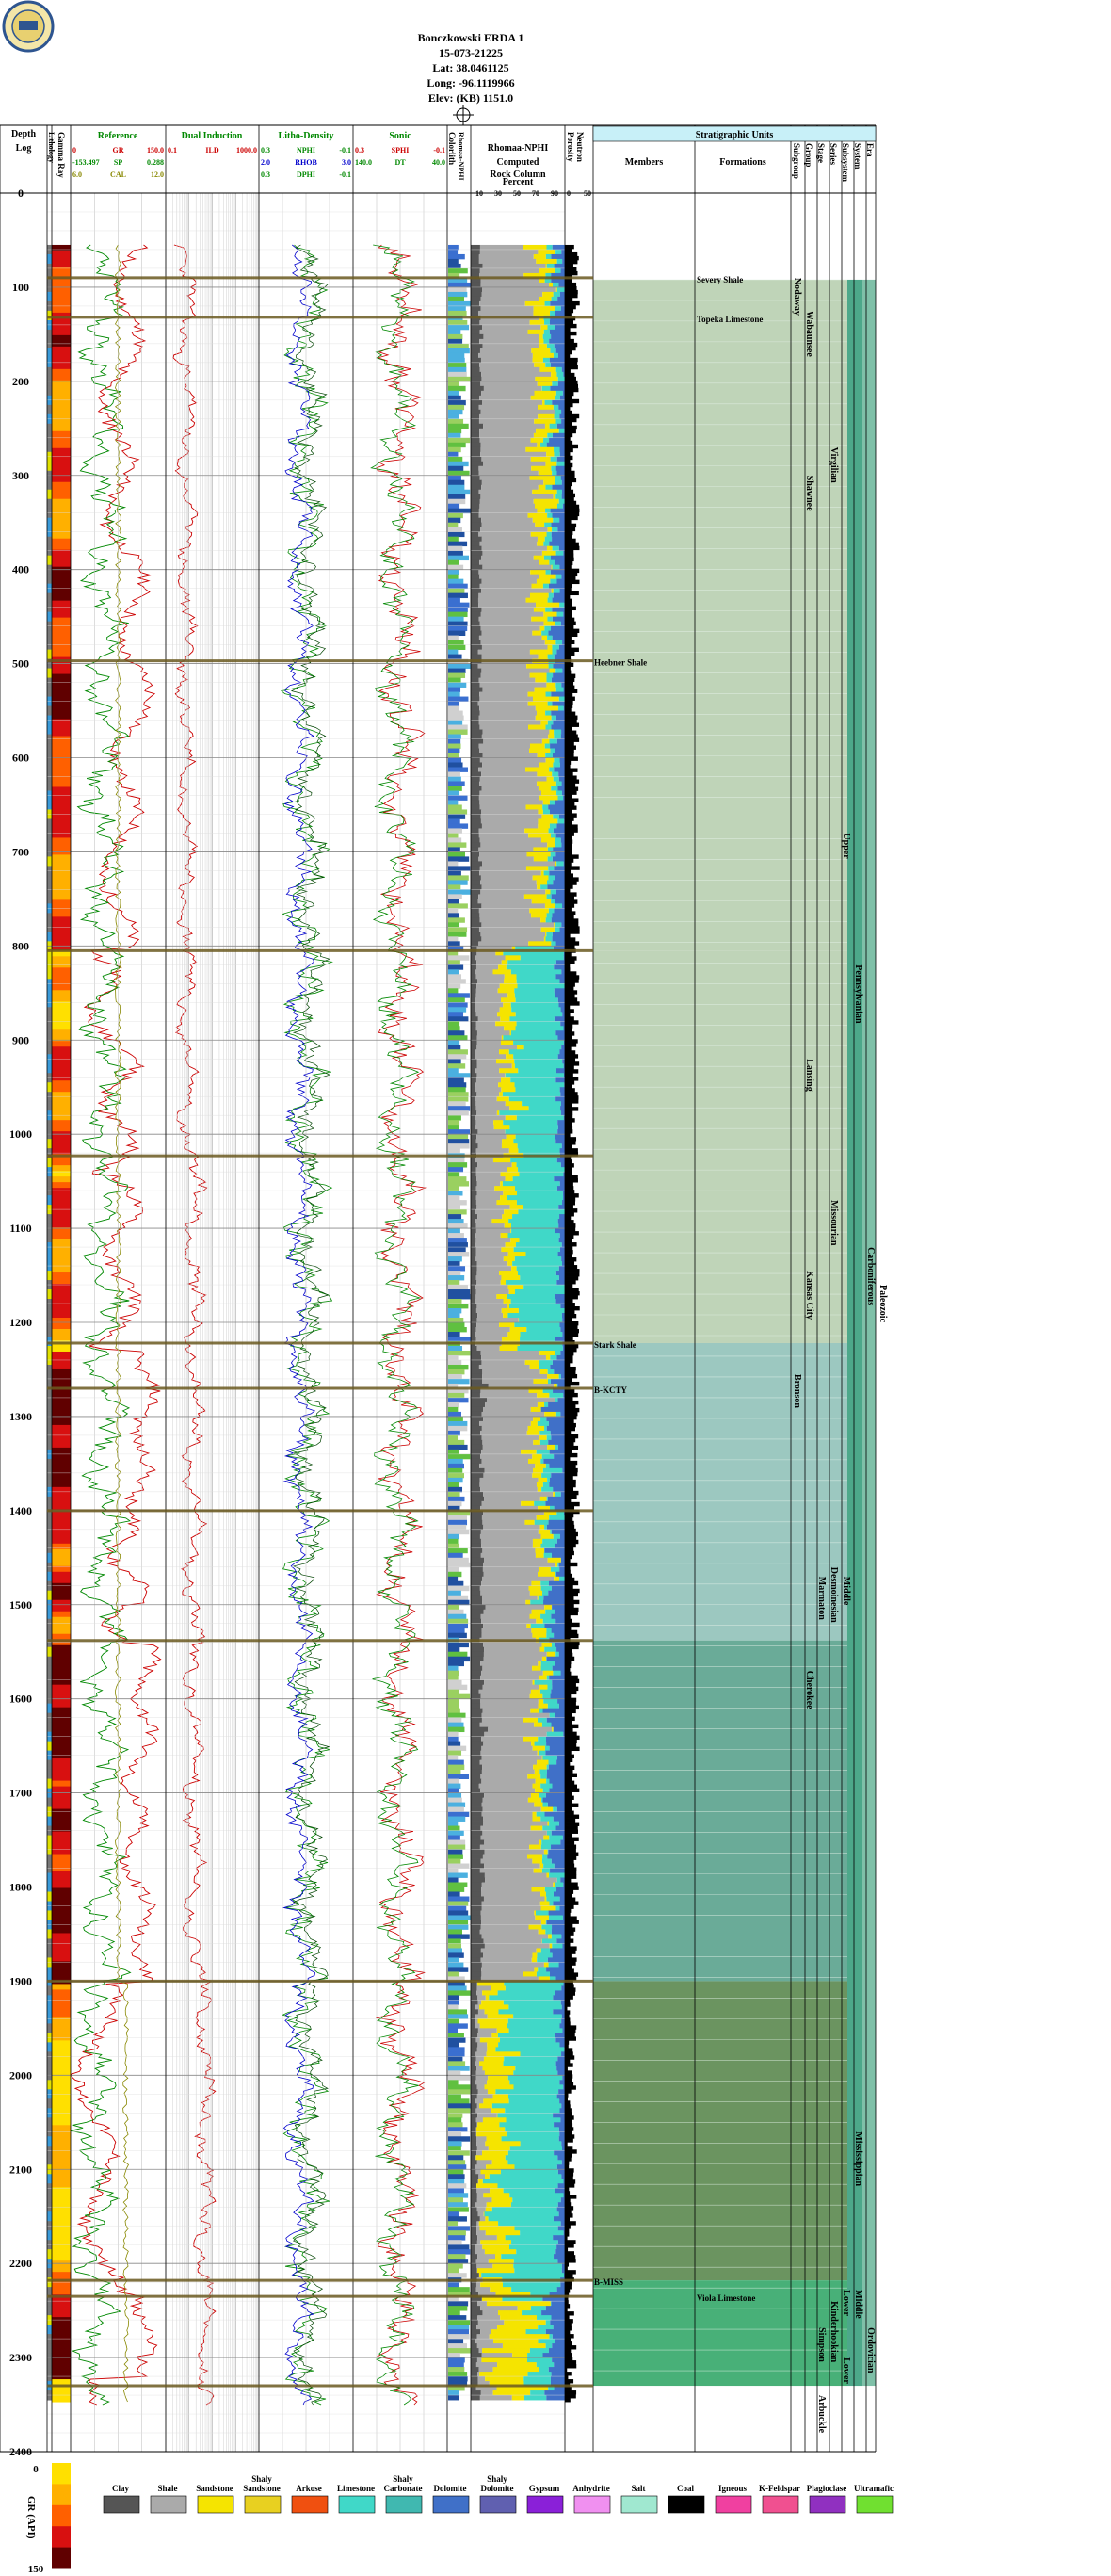 The height and width of the screenshot is (2576, 1111). I want to click on formation-top-label: Stark Shale, so click(615, 1345).